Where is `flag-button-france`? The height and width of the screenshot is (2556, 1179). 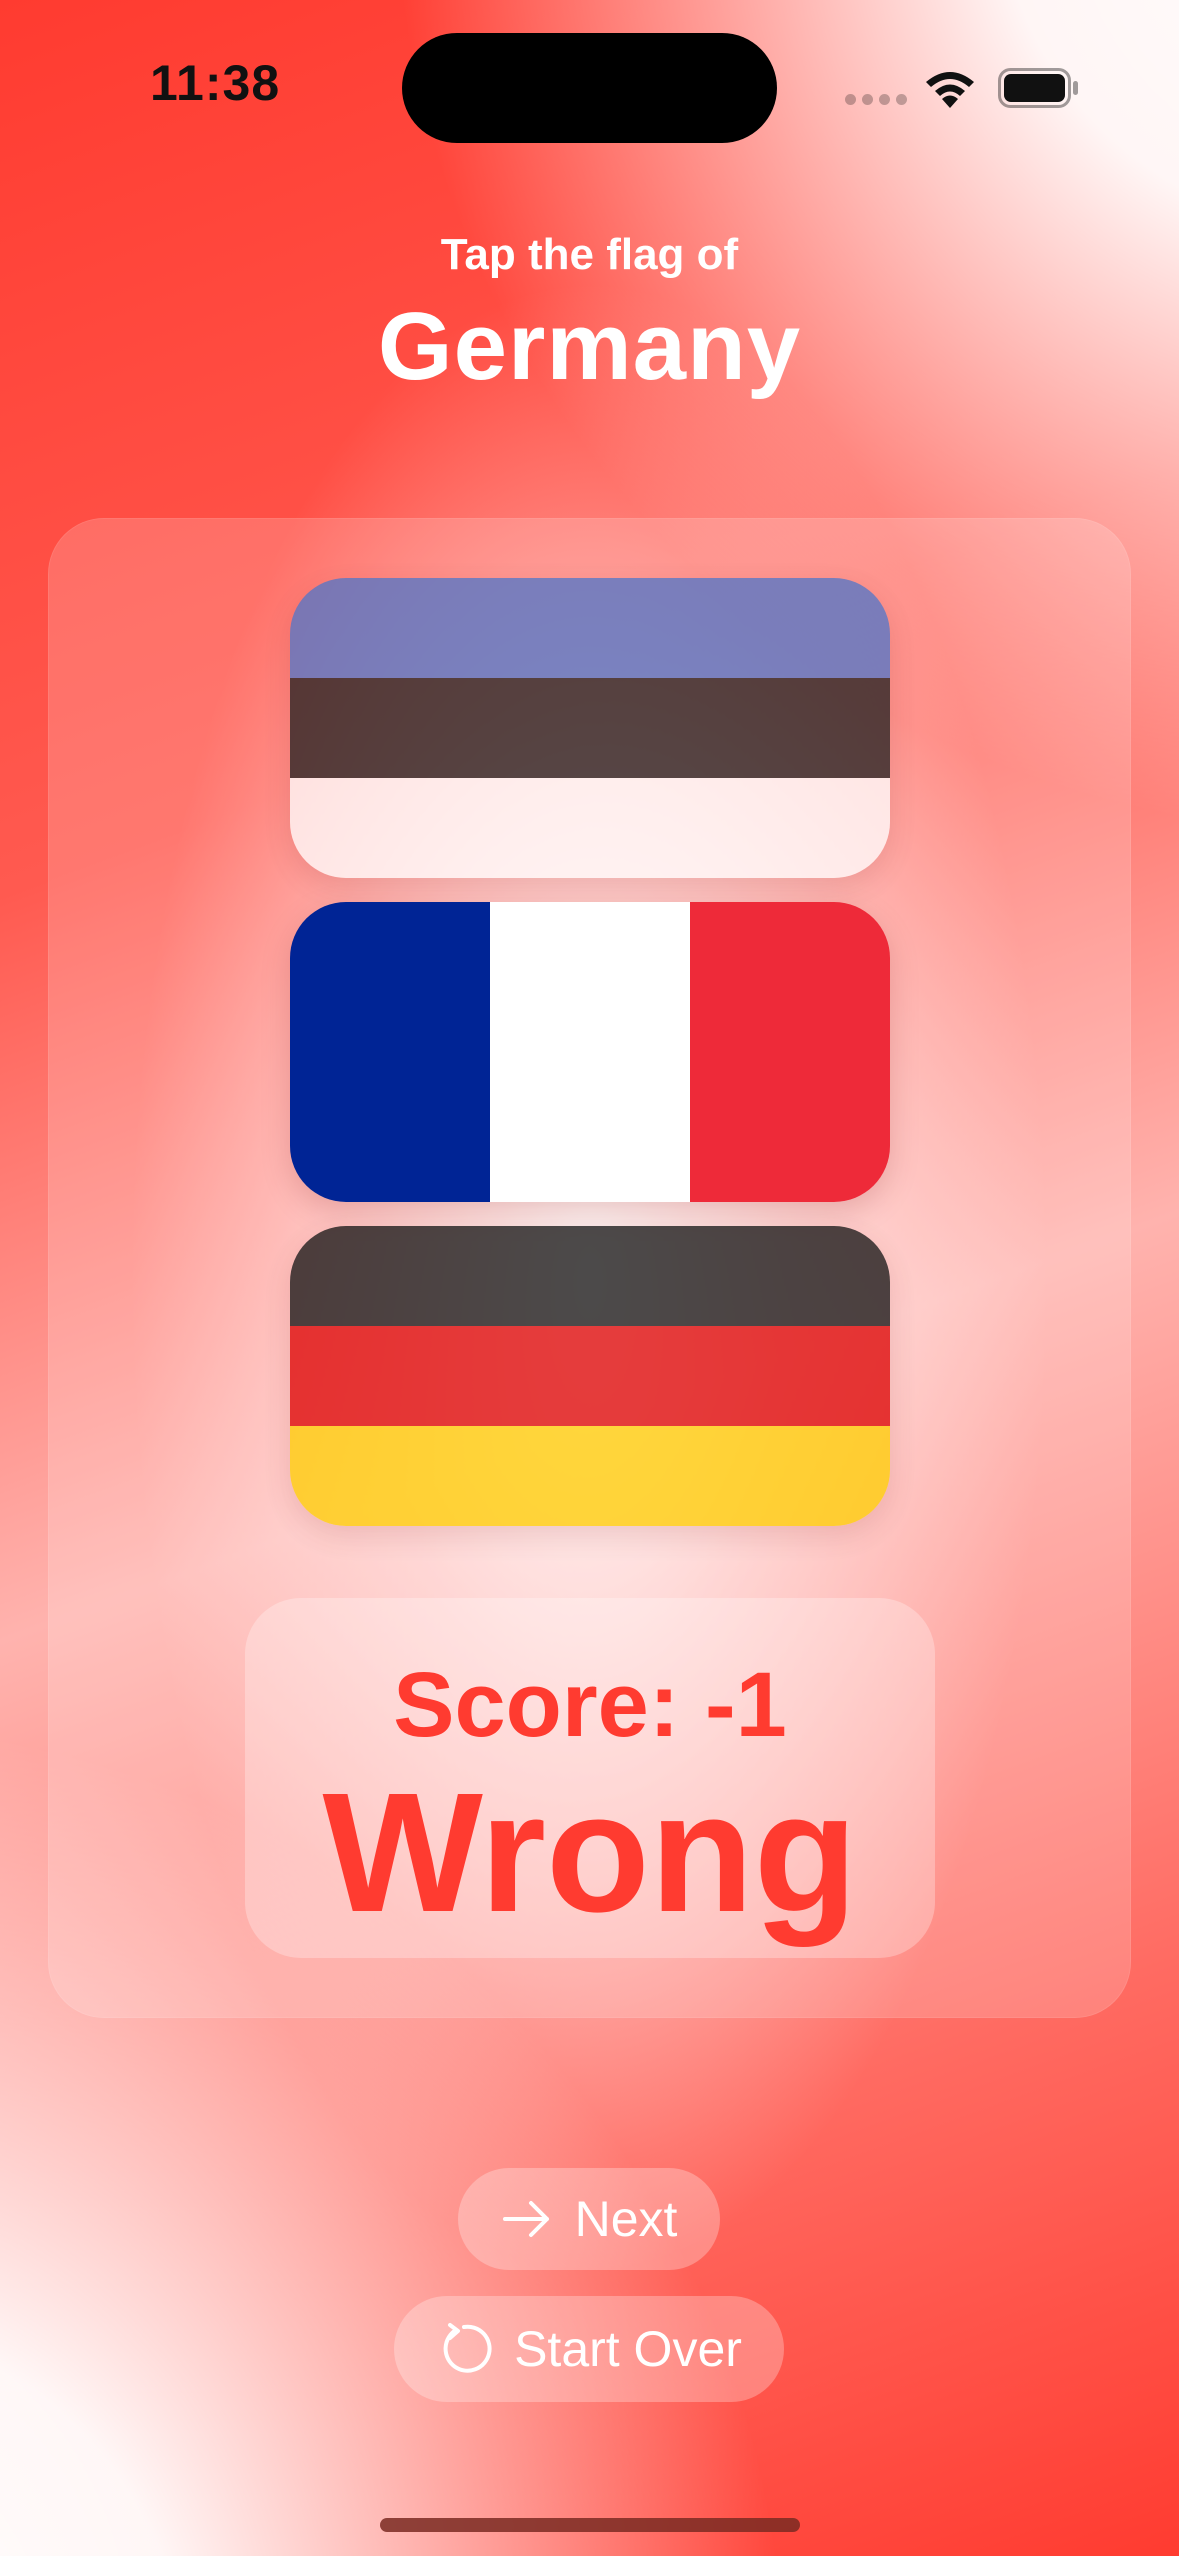 flag-button-france is located at coordinates (590, 1052).